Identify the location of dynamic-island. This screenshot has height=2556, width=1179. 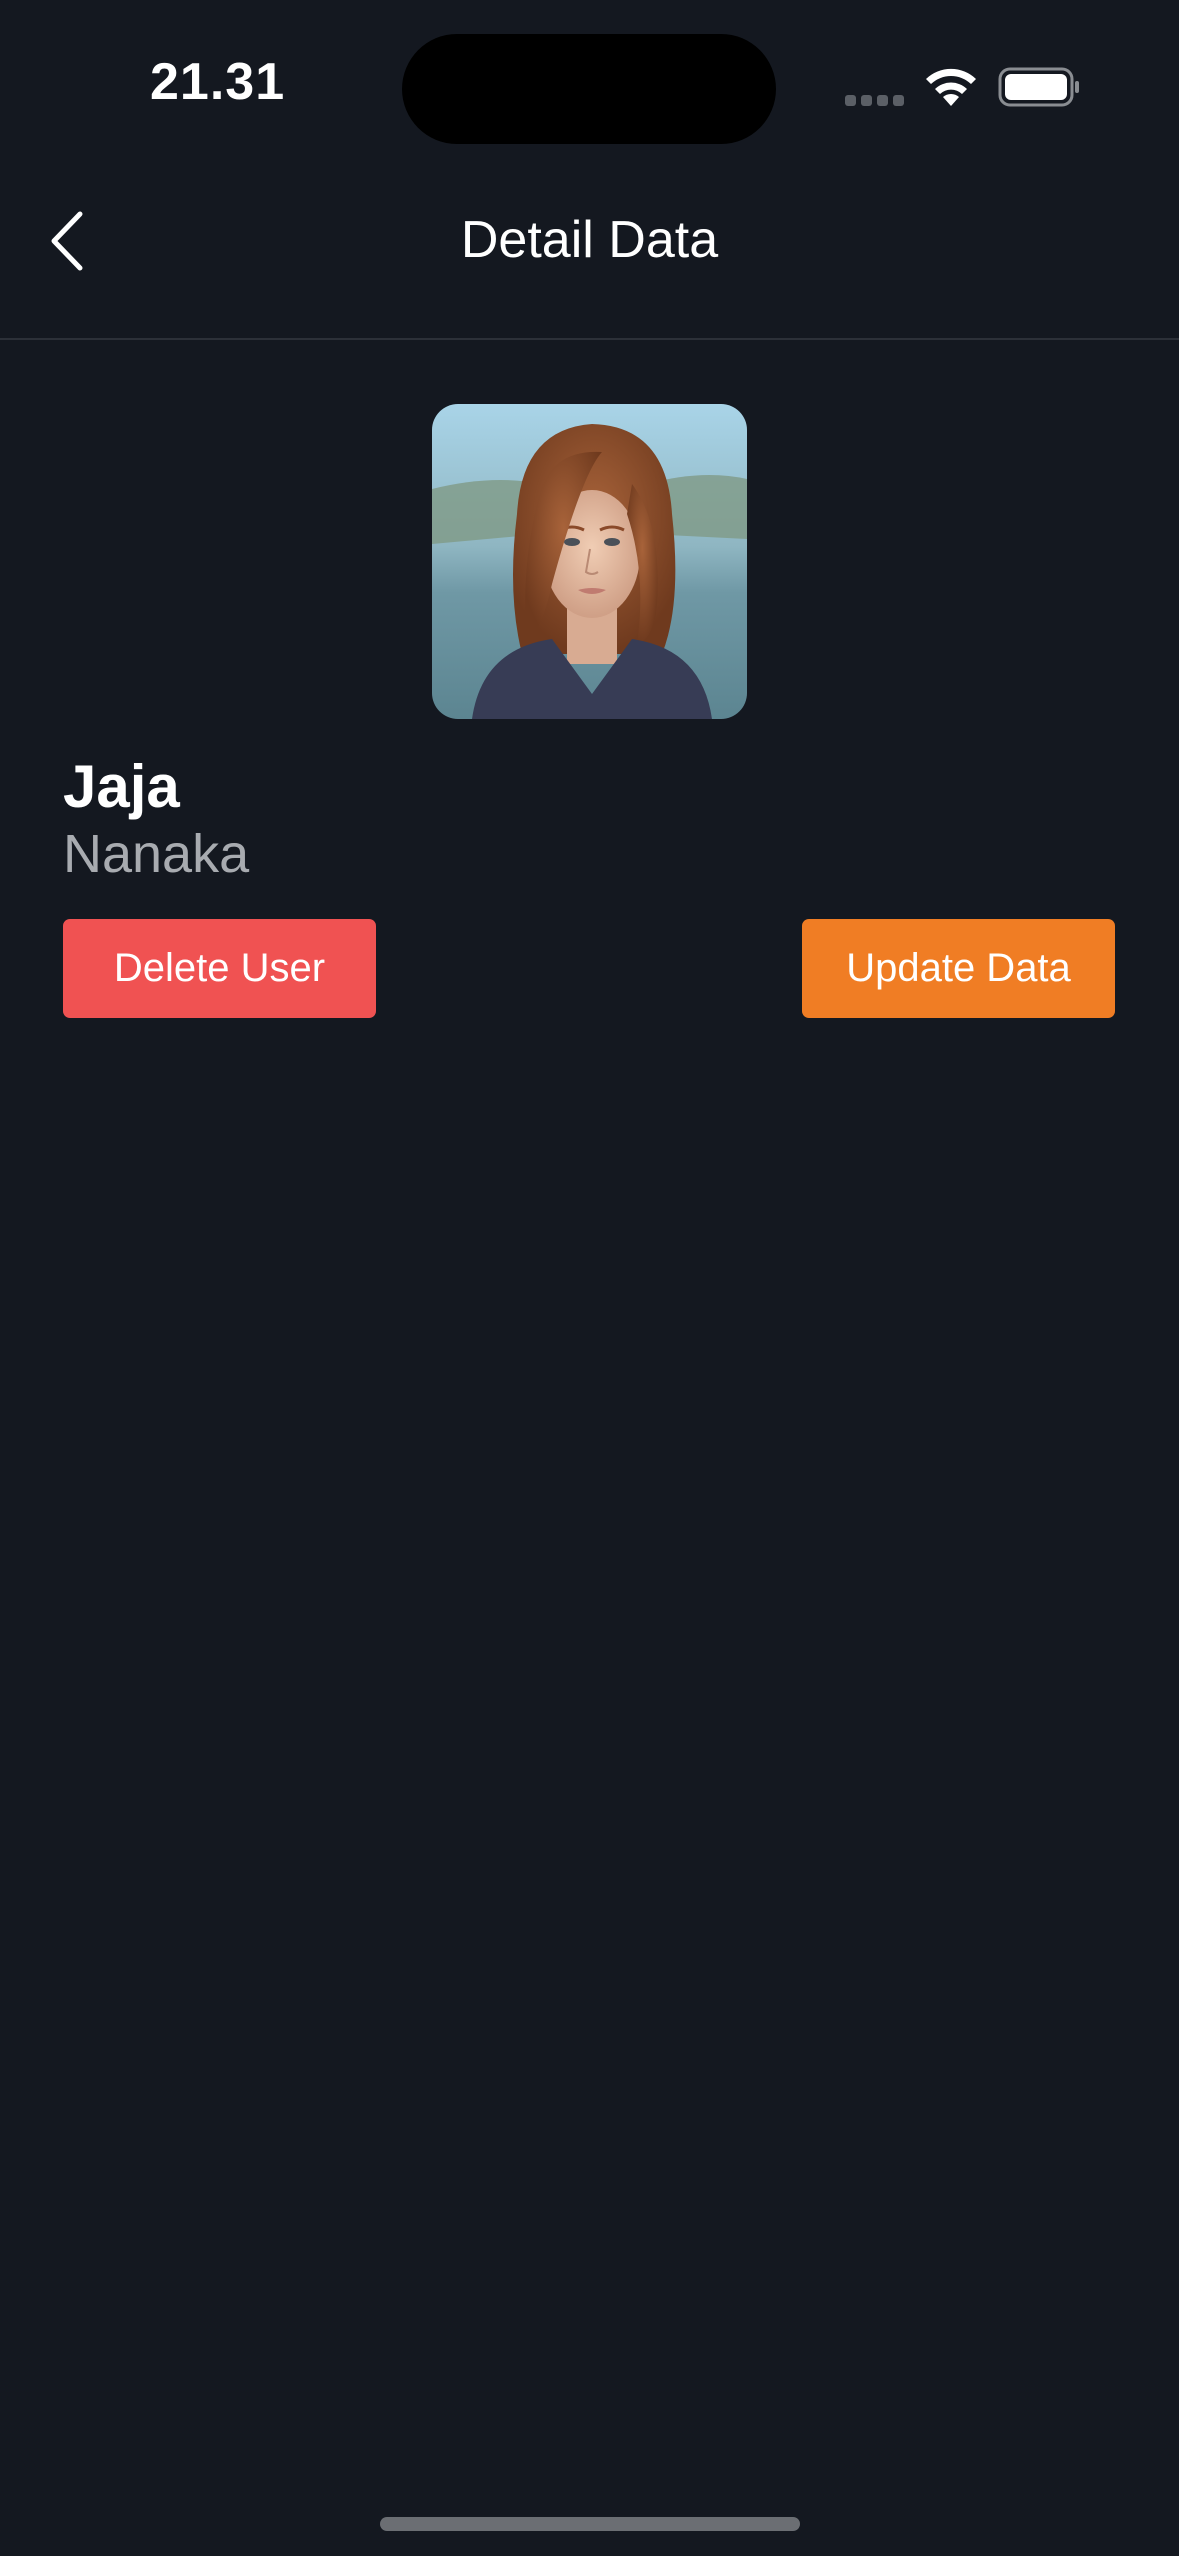
(589, 89).